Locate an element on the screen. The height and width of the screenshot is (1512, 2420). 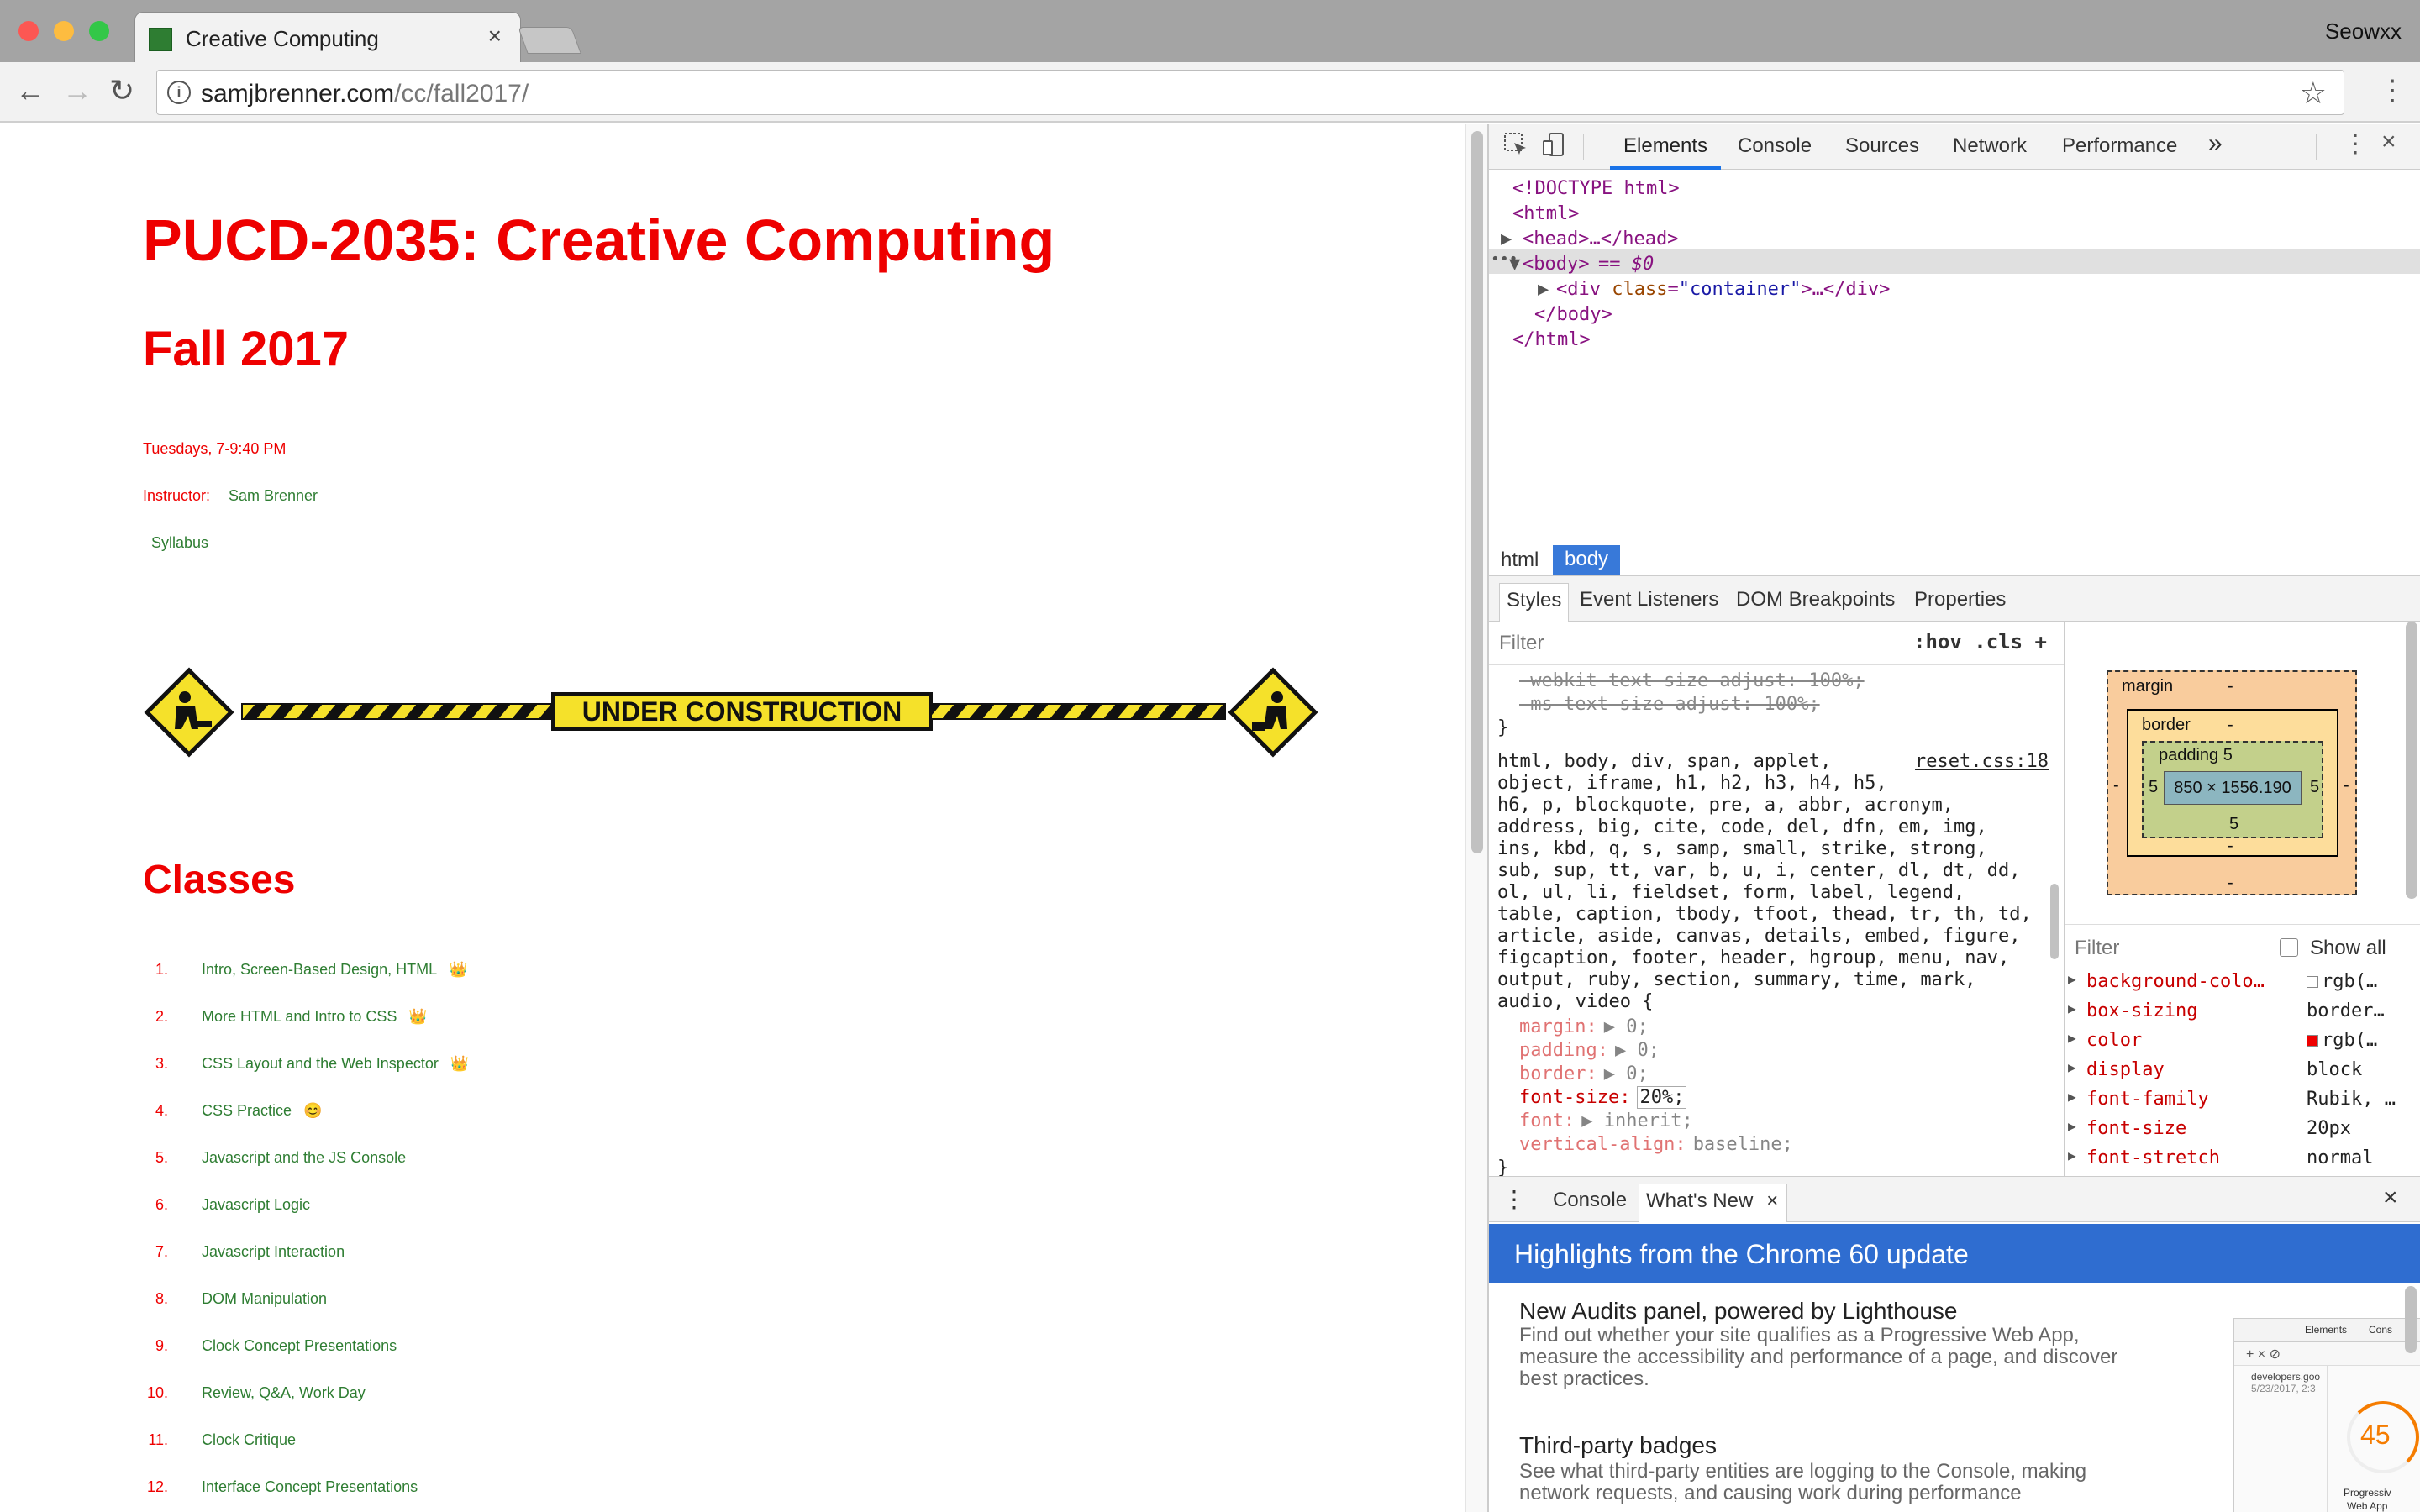
box-model-content-size: 850 × 1556.190 is located at coordinates (2233, 788).